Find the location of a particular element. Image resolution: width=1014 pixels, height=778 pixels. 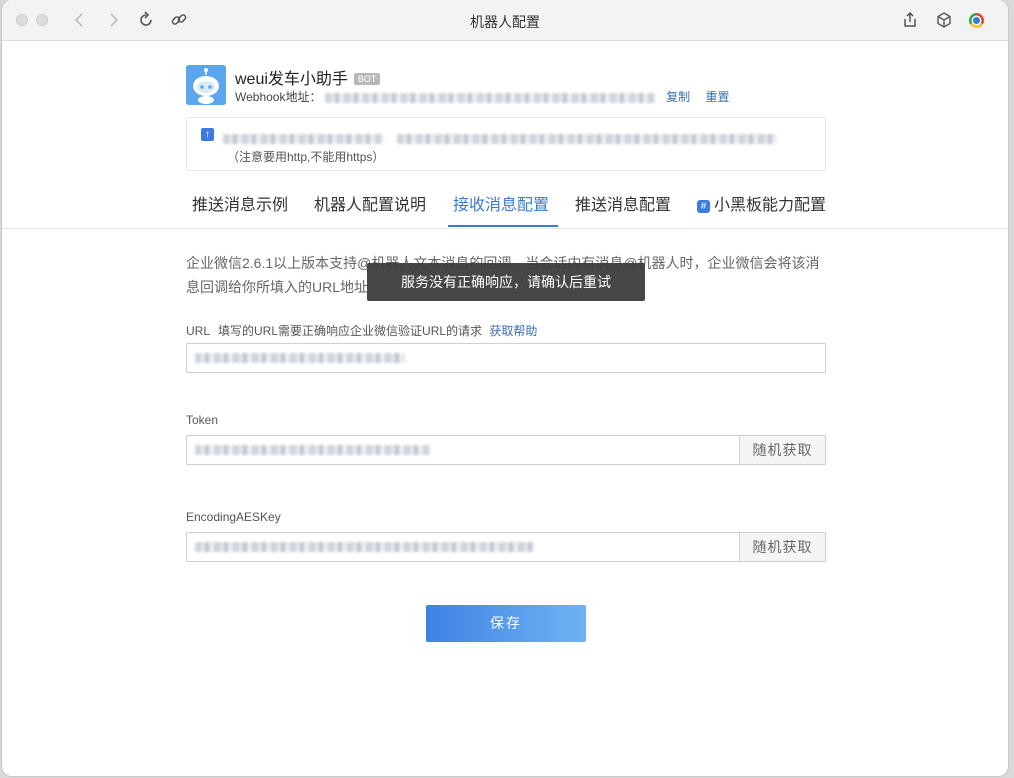

tab-push-config: 推送消息配置 is located at coordinates (623, 203).